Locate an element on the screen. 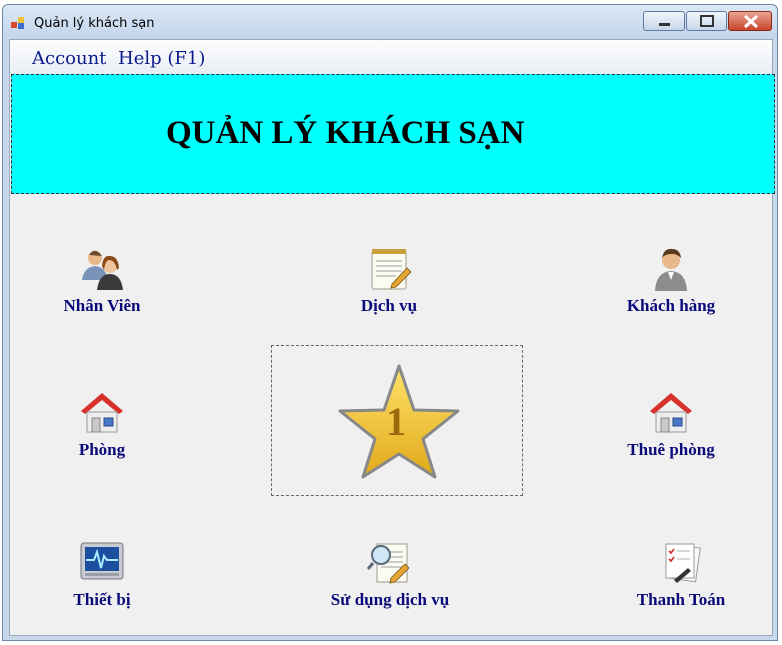 The height and width of the screenshot is (645, 782). user-icon is located at coordinates (671, 269).